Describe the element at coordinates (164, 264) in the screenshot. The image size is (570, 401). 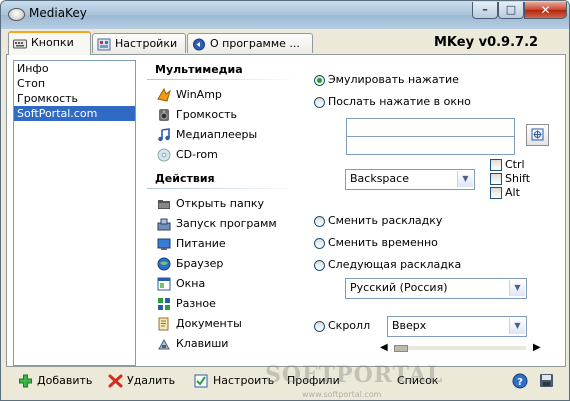
I see `browser-icon` at that location.